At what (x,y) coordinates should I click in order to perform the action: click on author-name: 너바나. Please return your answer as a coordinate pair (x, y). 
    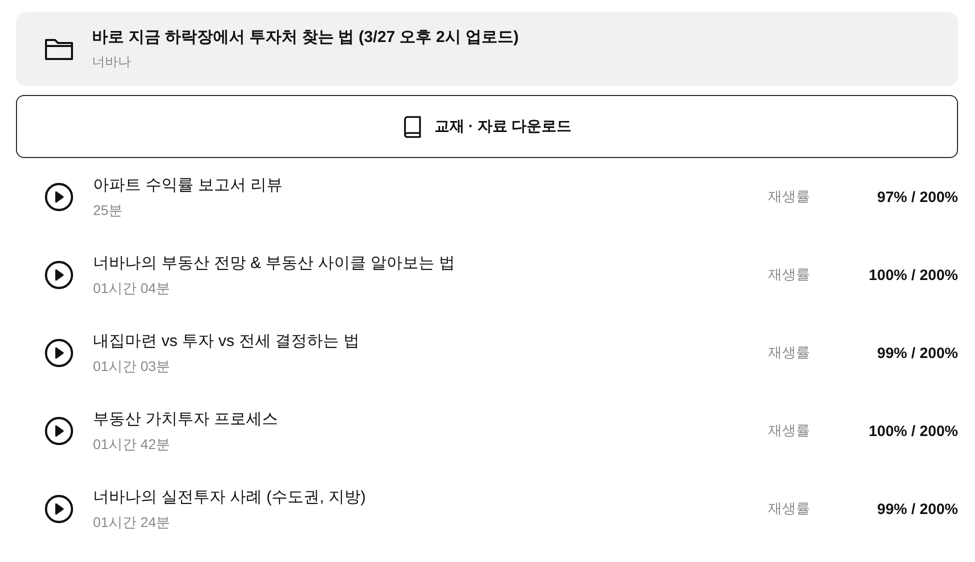
    Looking at the image, I should click on (112, 62).